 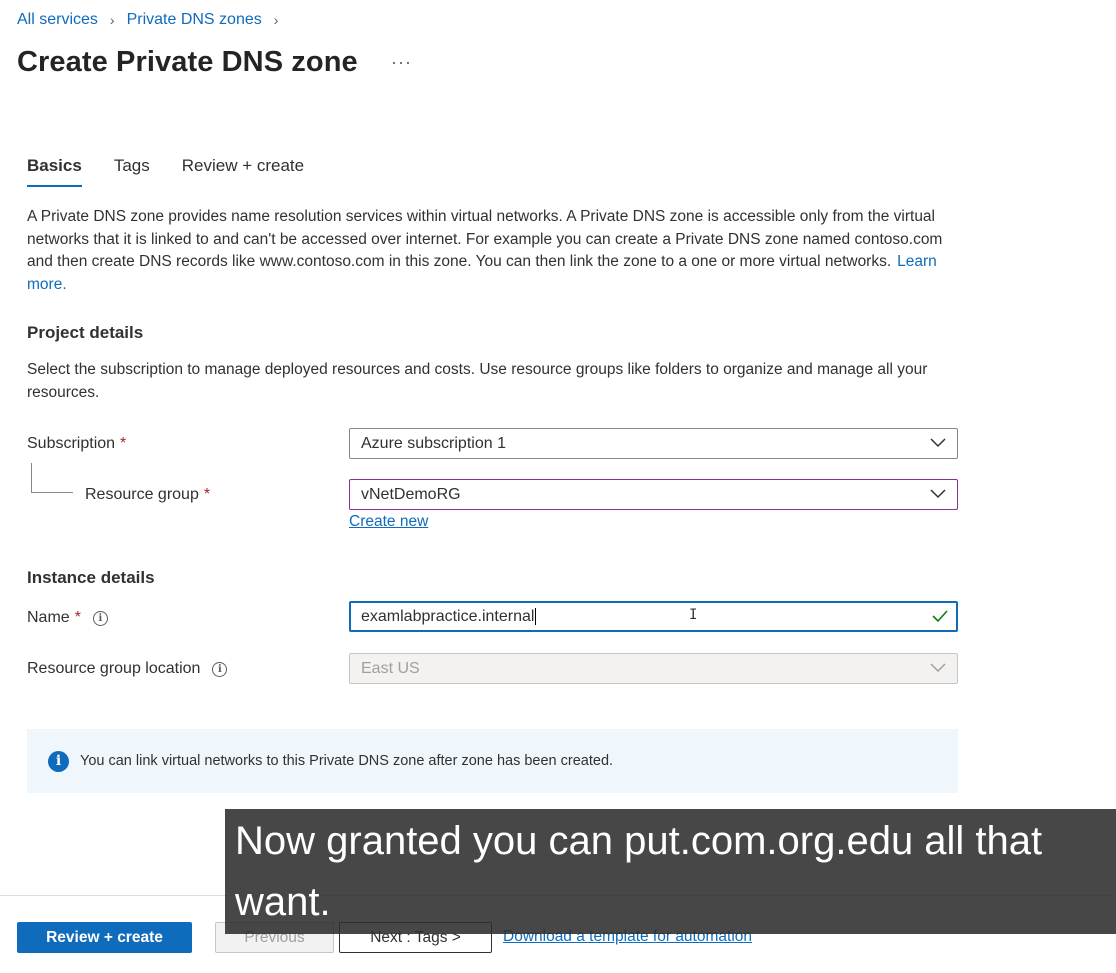 What do you see at coordinates (54, 171) in the screenshot?
I see `tab-basics: Basics` at bounding box center [54, 171].